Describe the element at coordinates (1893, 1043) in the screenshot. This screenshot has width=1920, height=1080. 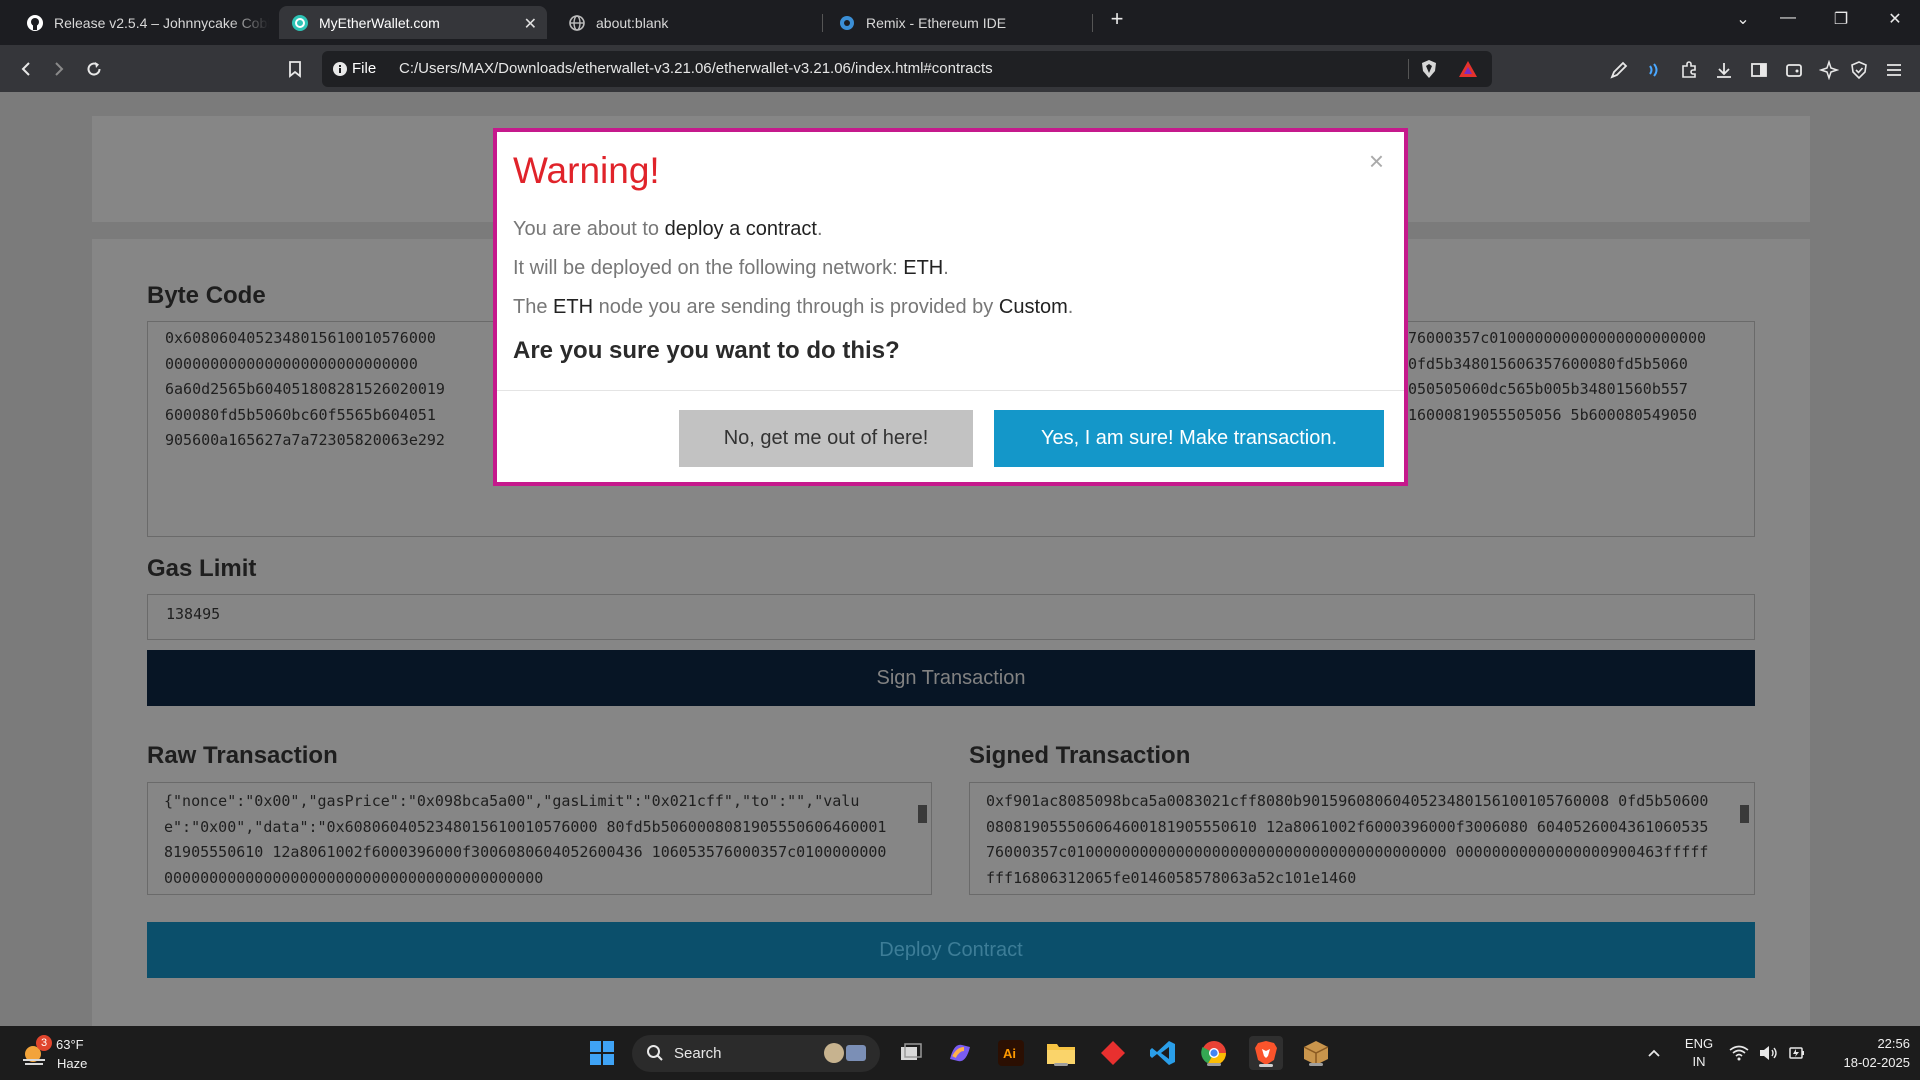
I see `clock-time: 22:56` at that location.